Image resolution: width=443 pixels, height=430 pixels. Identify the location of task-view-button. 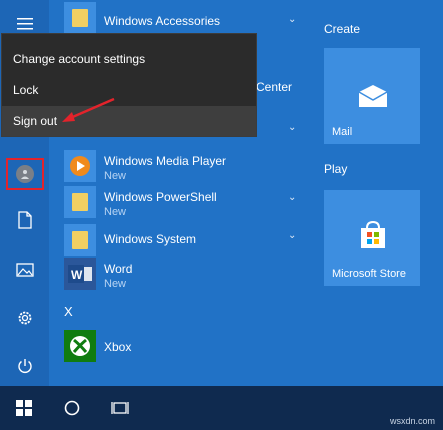
(120, 408).